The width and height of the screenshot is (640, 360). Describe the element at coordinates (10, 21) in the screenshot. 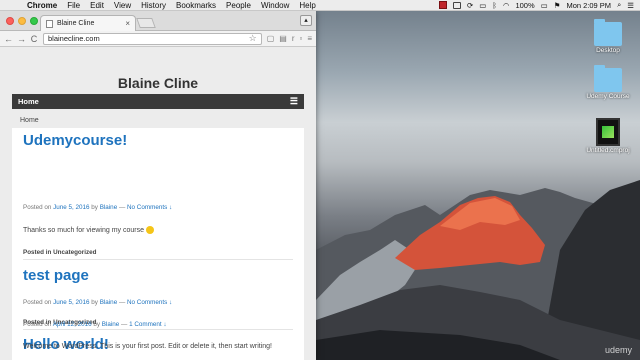

I see `close-window-button` at that location.